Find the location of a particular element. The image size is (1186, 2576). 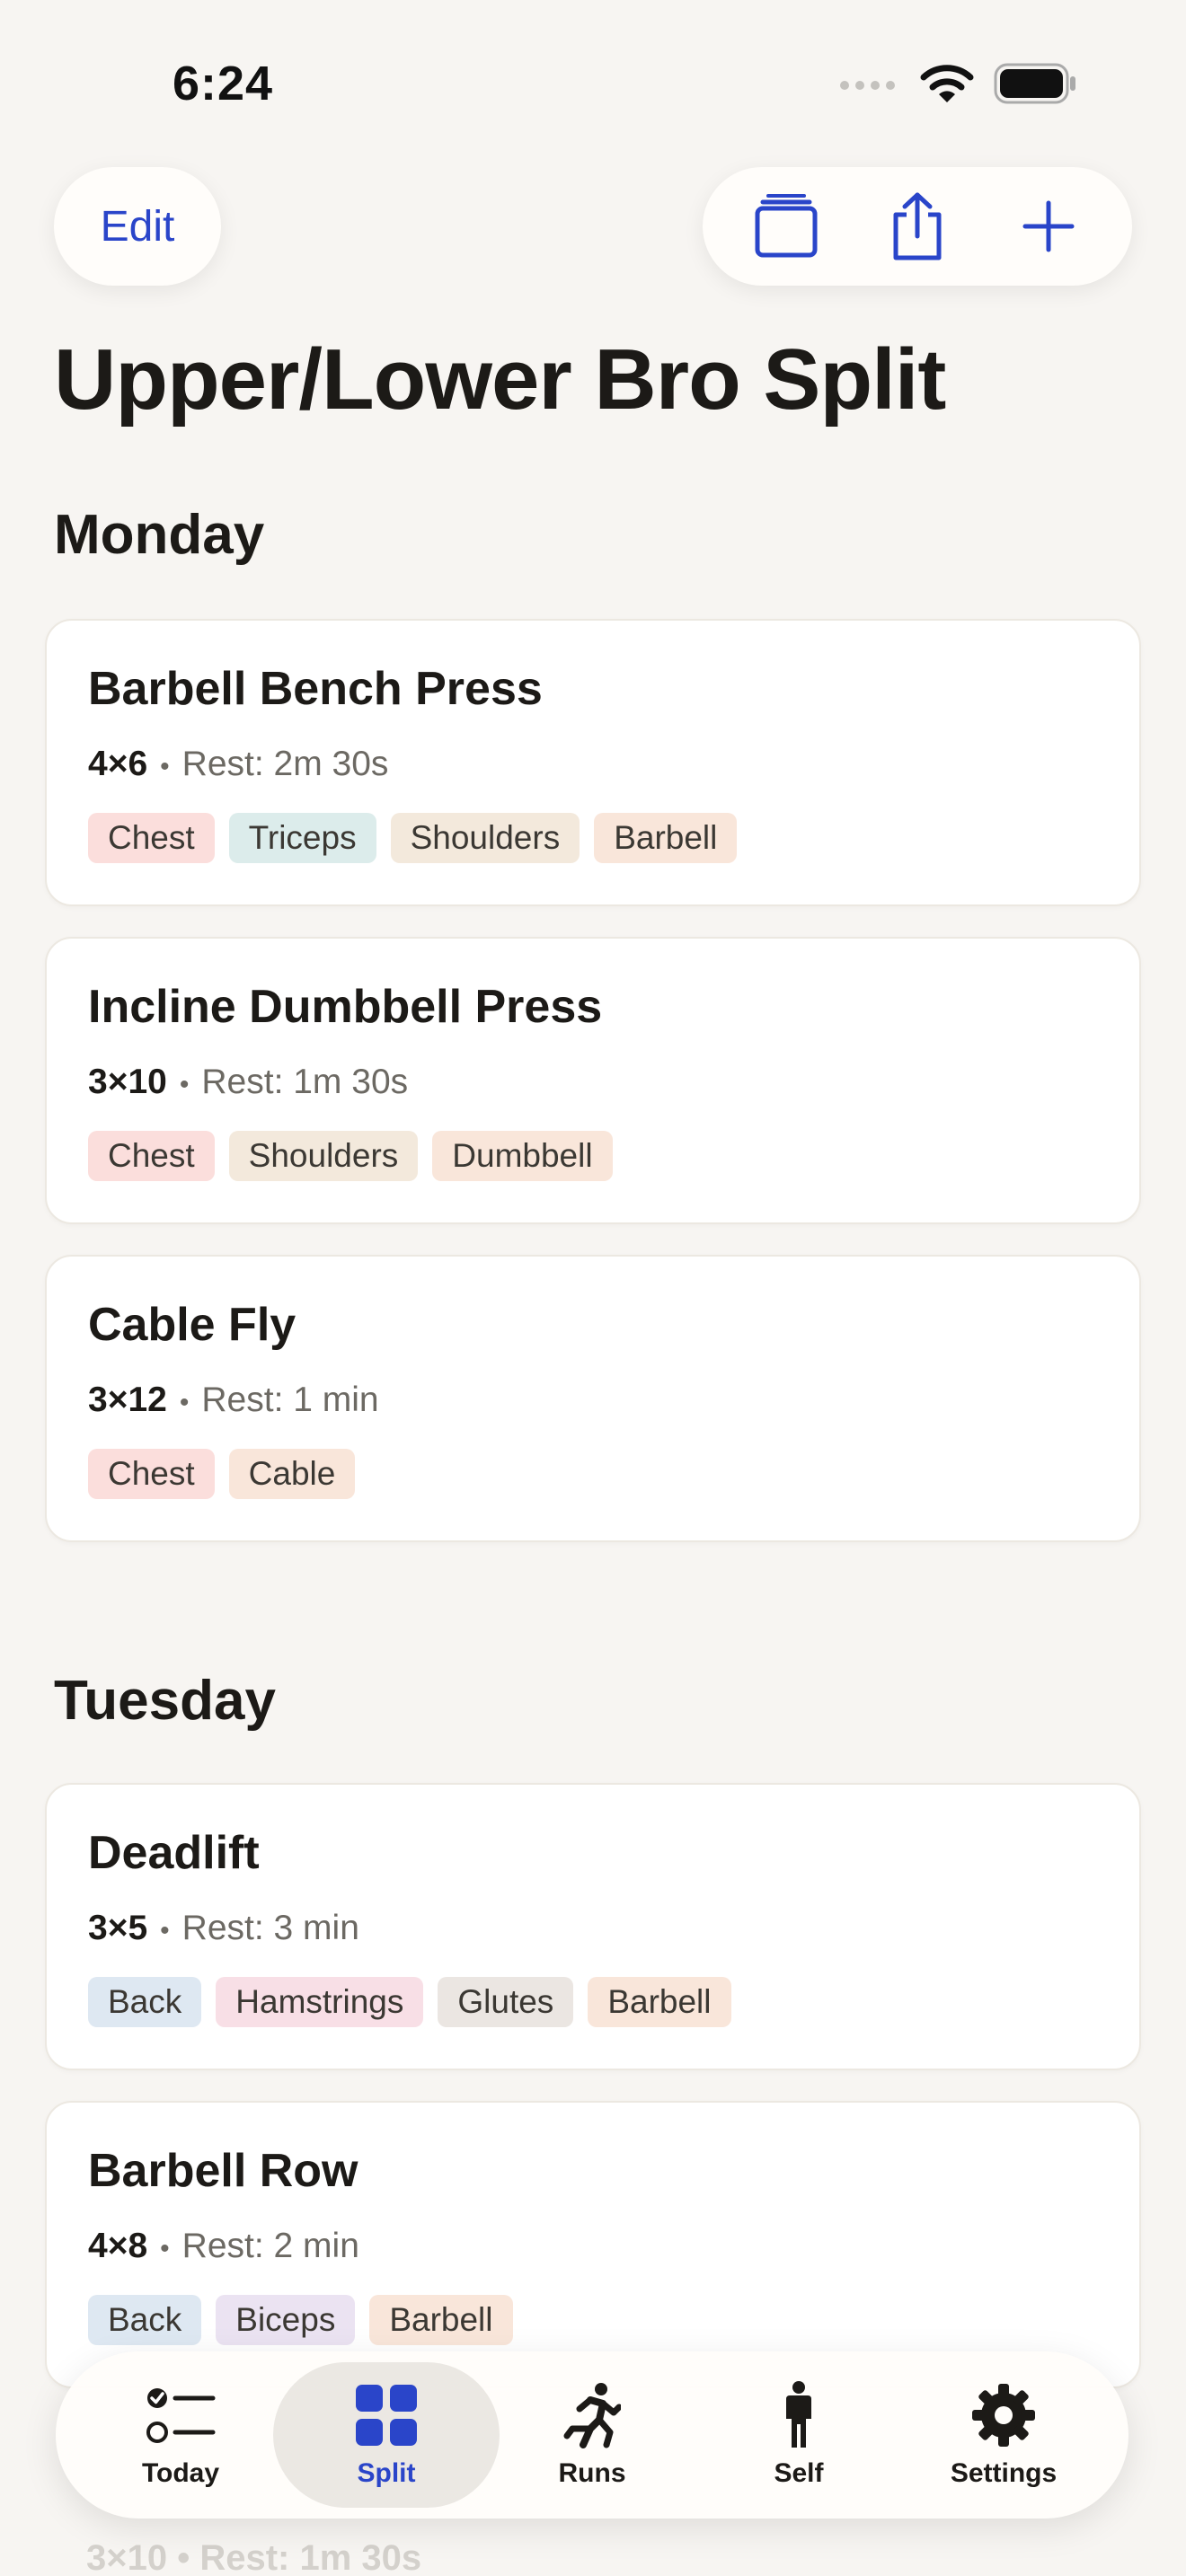

exercise-meta: 4×8 • Rest: 2 min is located at coordinates (223, 2246).